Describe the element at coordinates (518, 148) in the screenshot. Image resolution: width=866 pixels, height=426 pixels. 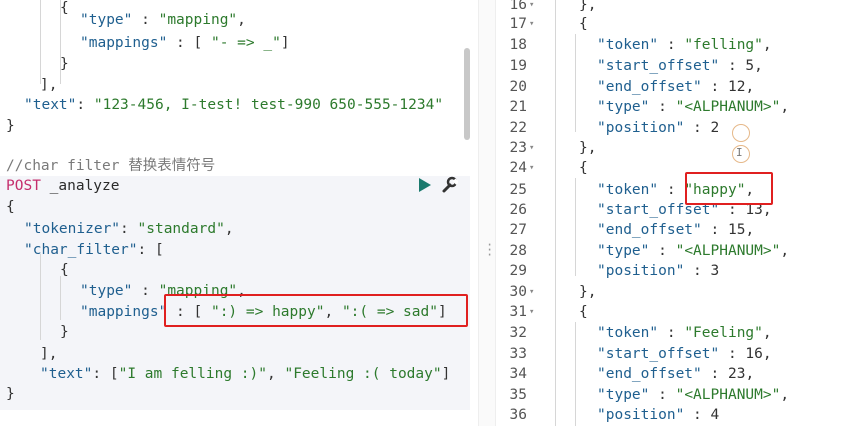
I see `line-number: 23` at that location.